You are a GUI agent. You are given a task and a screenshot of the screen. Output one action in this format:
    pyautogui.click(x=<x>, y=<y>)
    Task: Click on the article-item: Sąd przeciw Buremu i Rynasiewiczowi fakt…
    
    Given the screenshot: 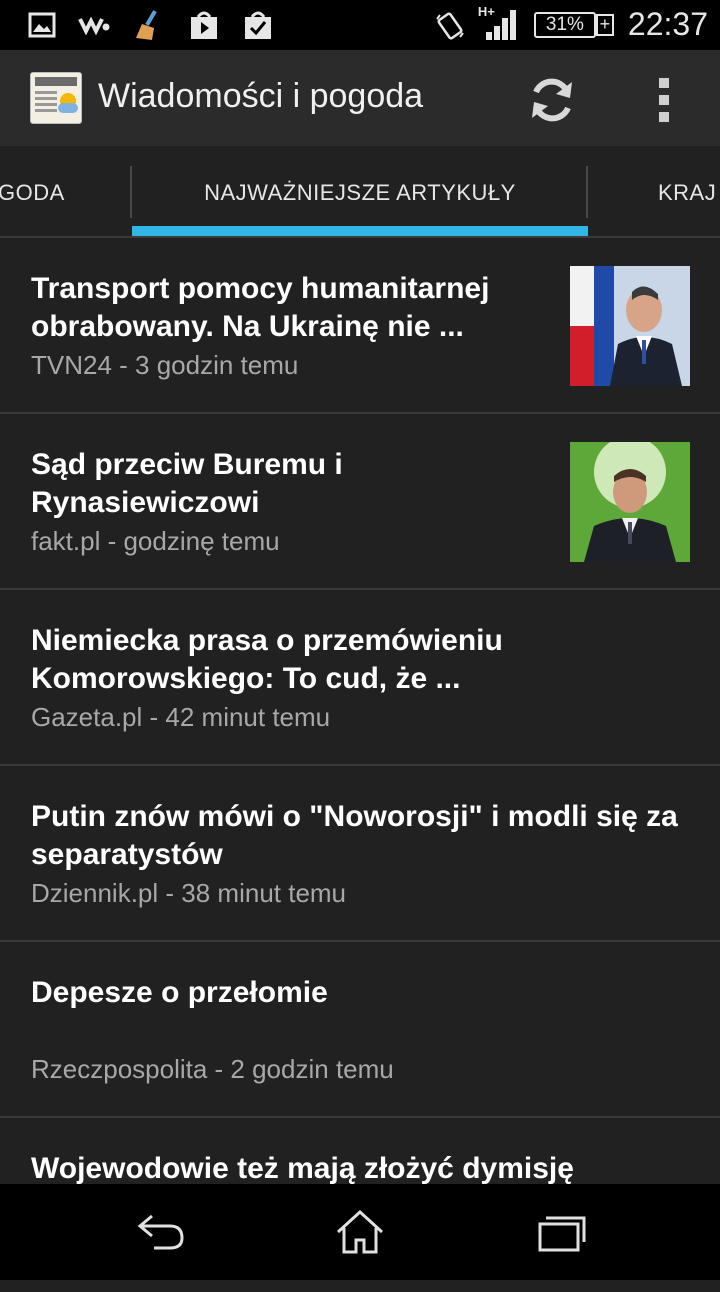 What is the action you would take?
    pyautogui.click(x=360, y=502)
    